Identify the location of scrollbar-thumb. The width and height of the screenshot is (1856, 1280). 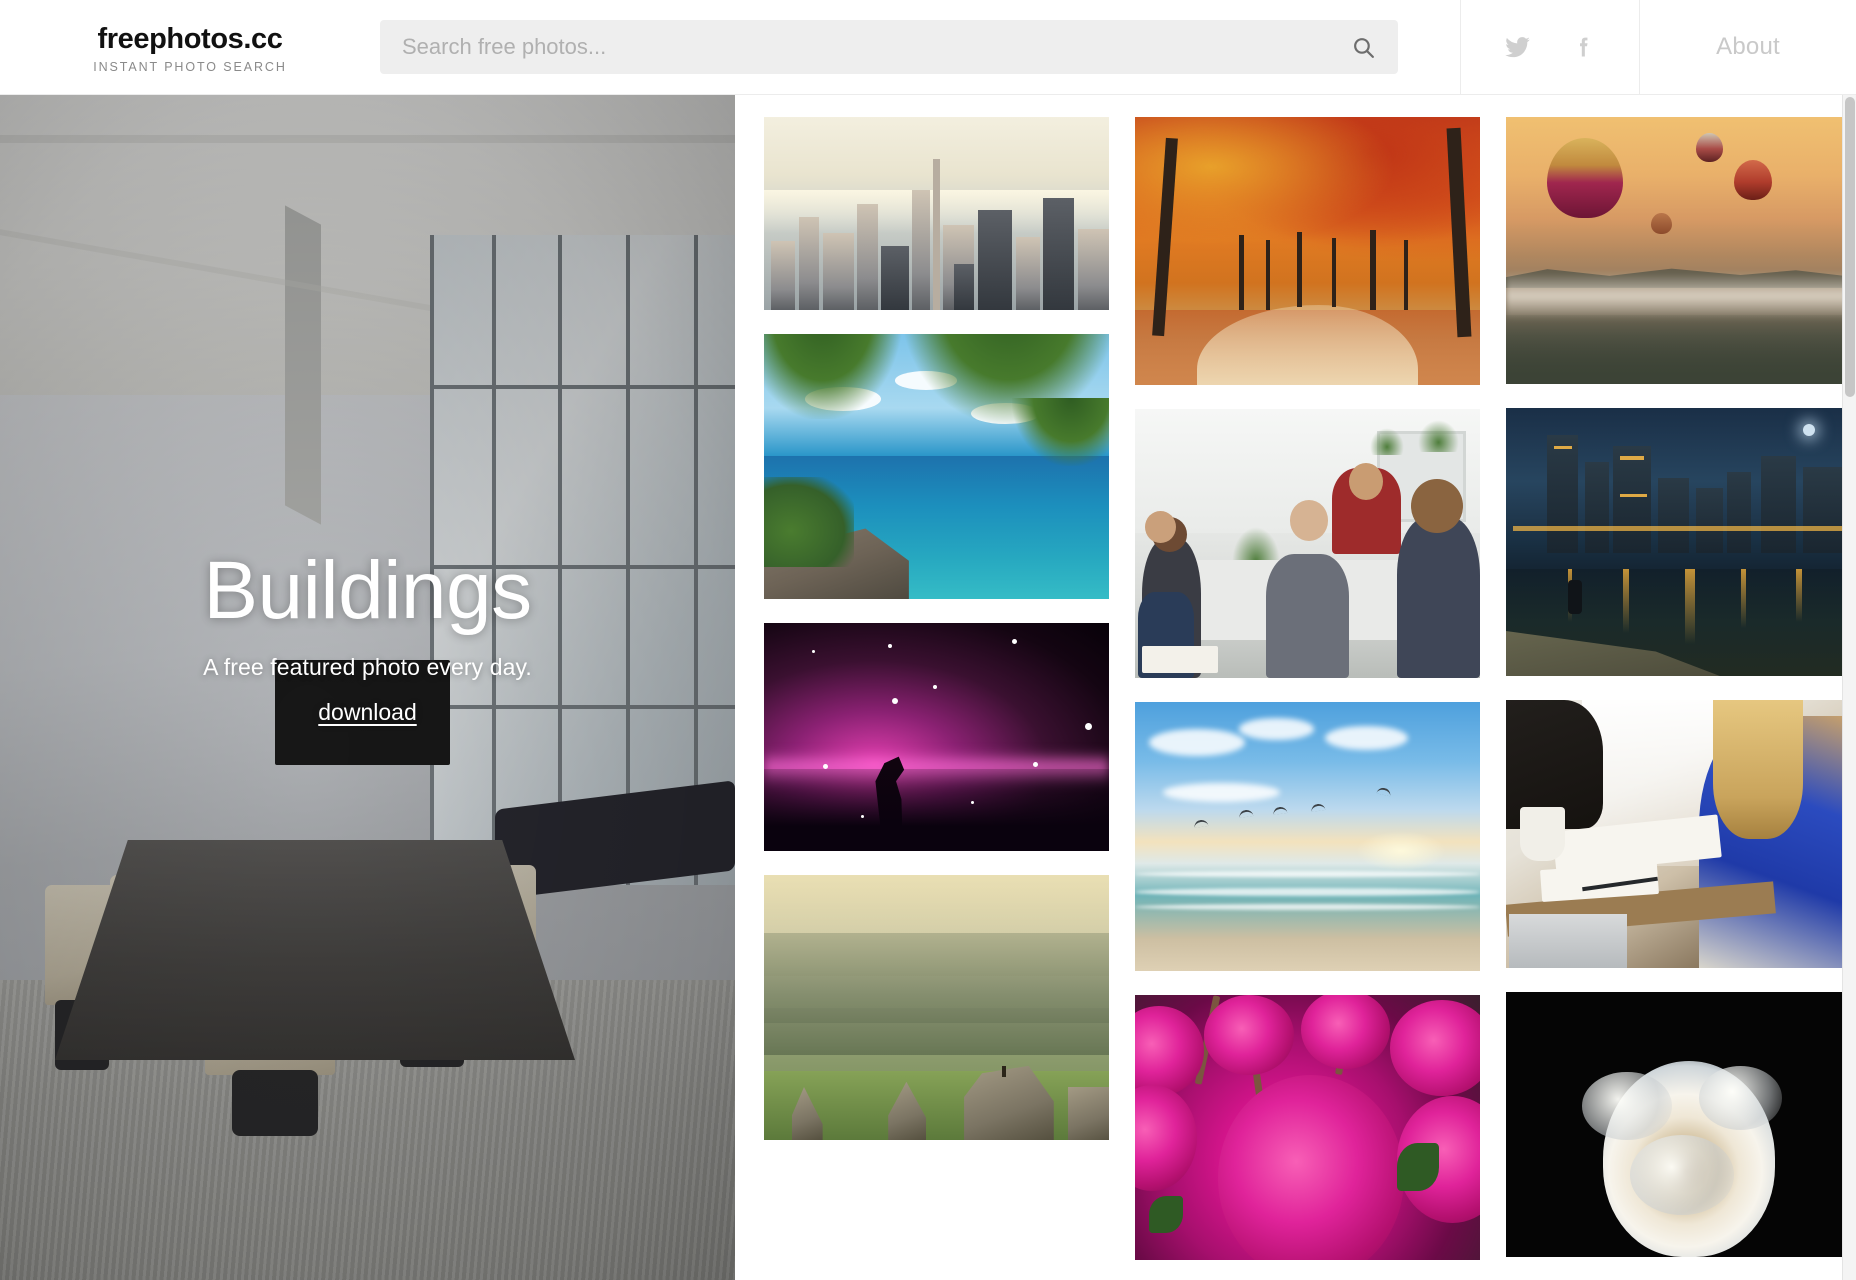
(1850, 247).